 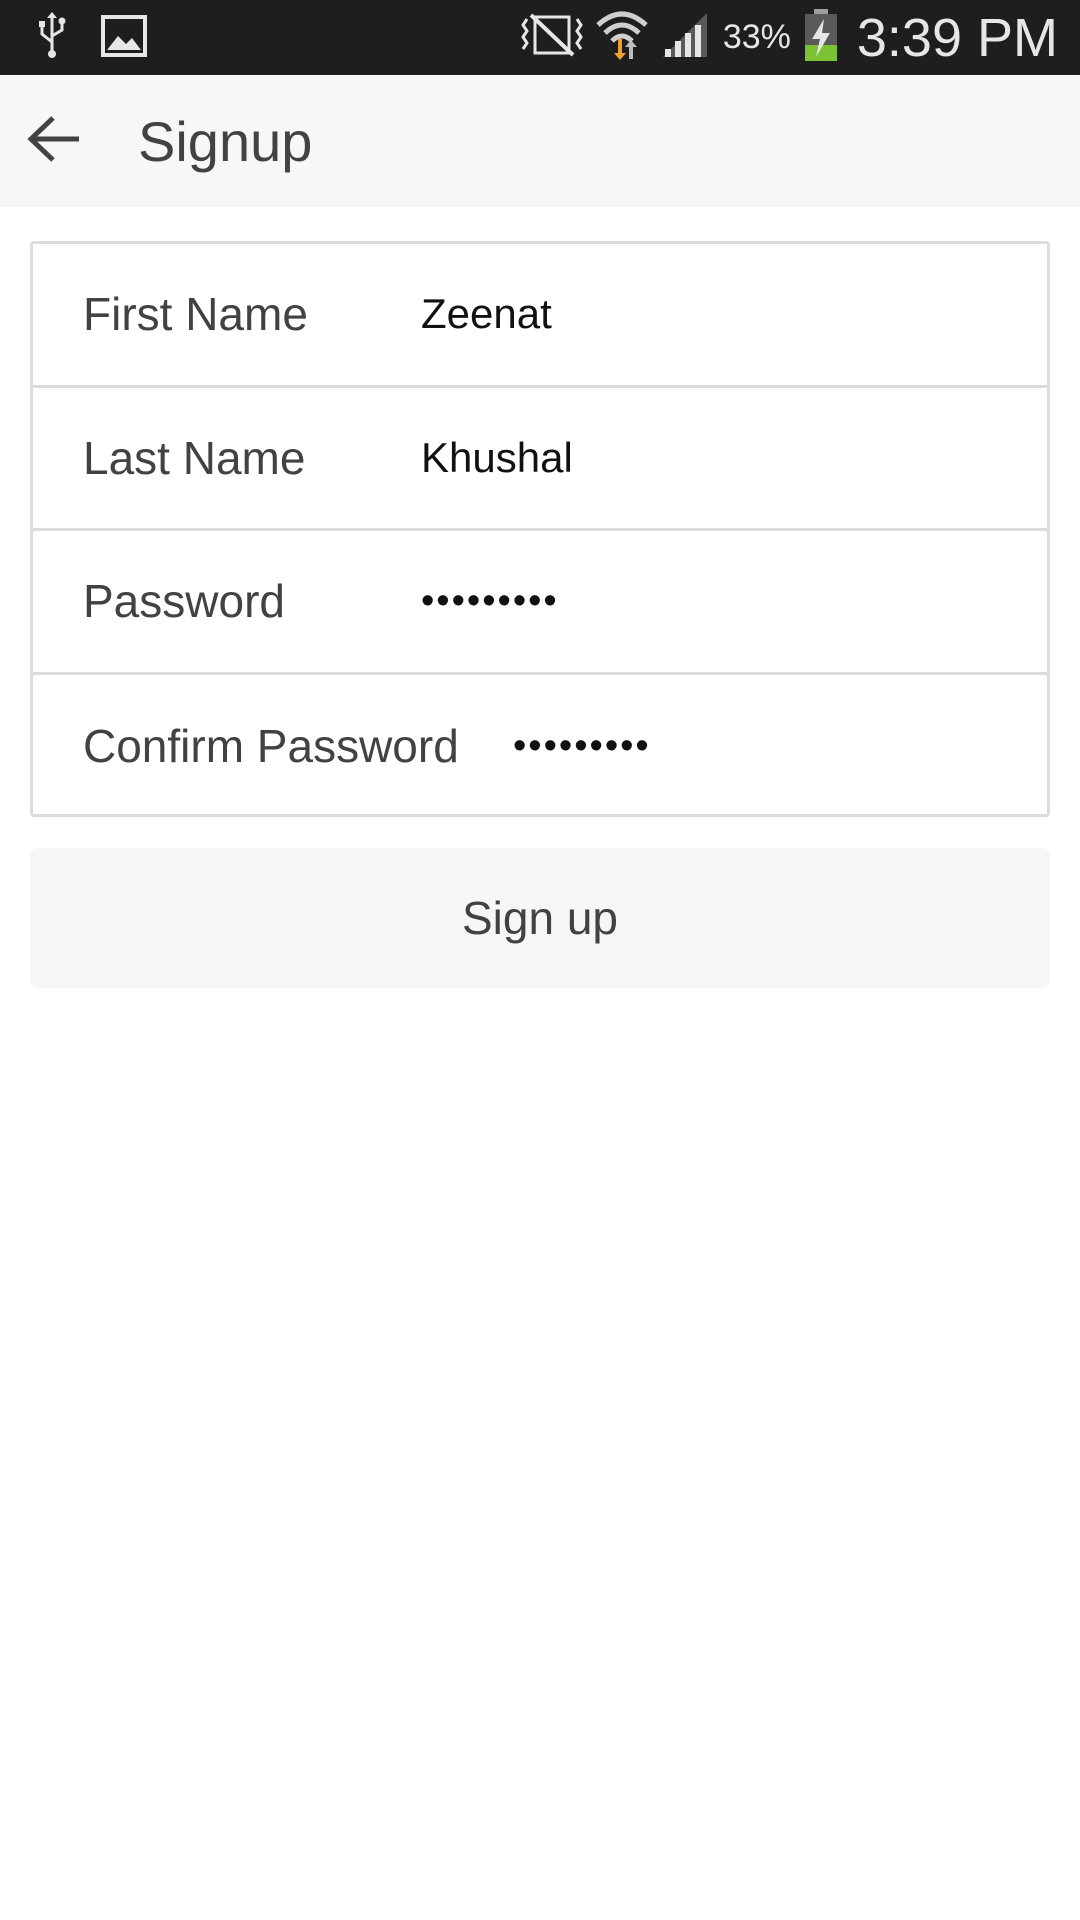 I want to click on password-row: Password, so click(x=540, y=603).